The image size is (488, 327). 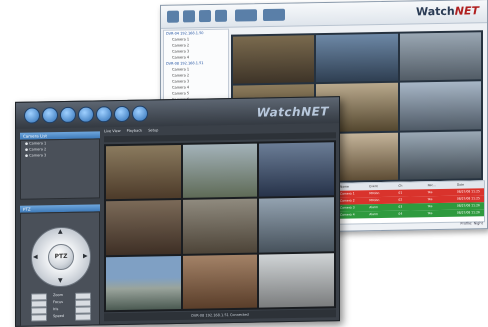 I want to click on back-toolbar: WatchNET, so click(x=324, y=14).